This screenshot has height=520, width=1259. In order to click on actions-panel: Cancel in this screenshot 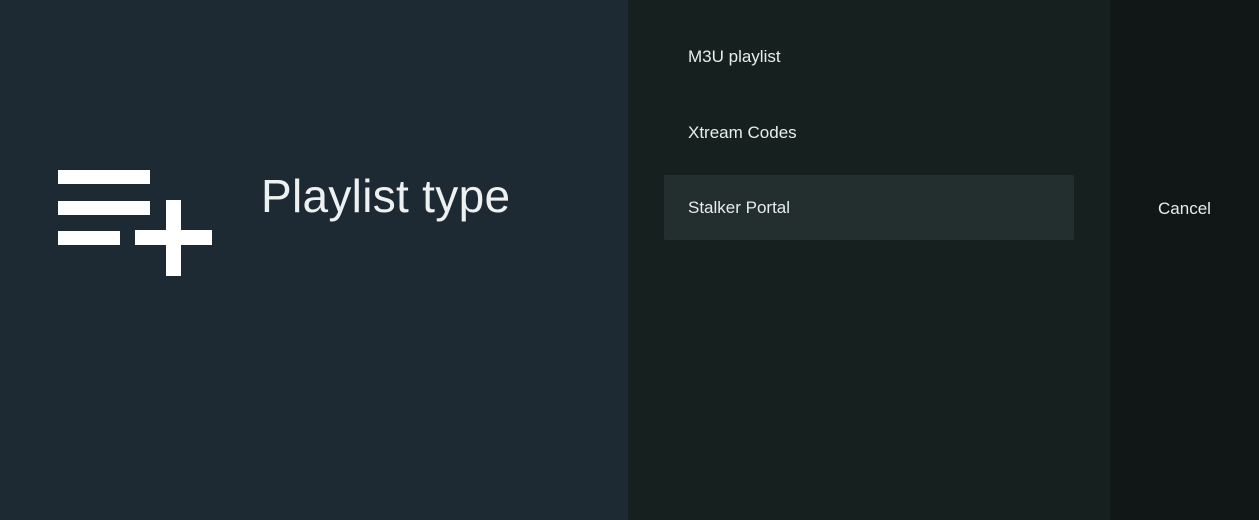, I will do `click(1184, 260)`.